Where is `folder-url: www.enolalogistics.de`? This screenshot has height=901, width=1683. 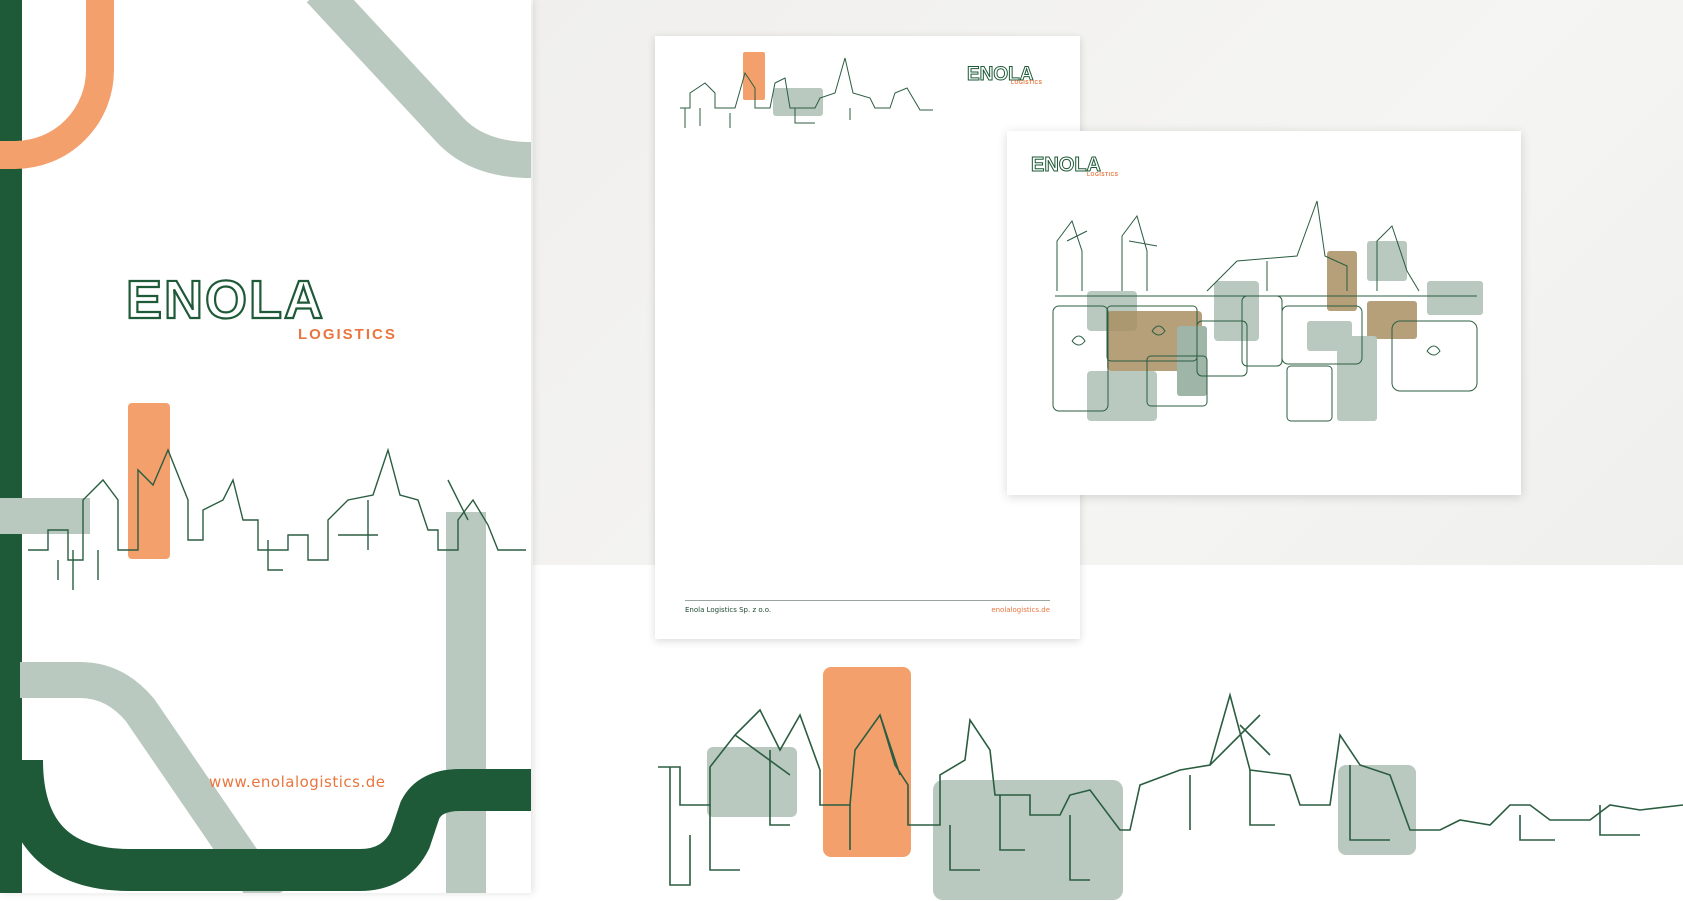 folder-url: www.enolalogistics.de is located at coordinates (297, 782).